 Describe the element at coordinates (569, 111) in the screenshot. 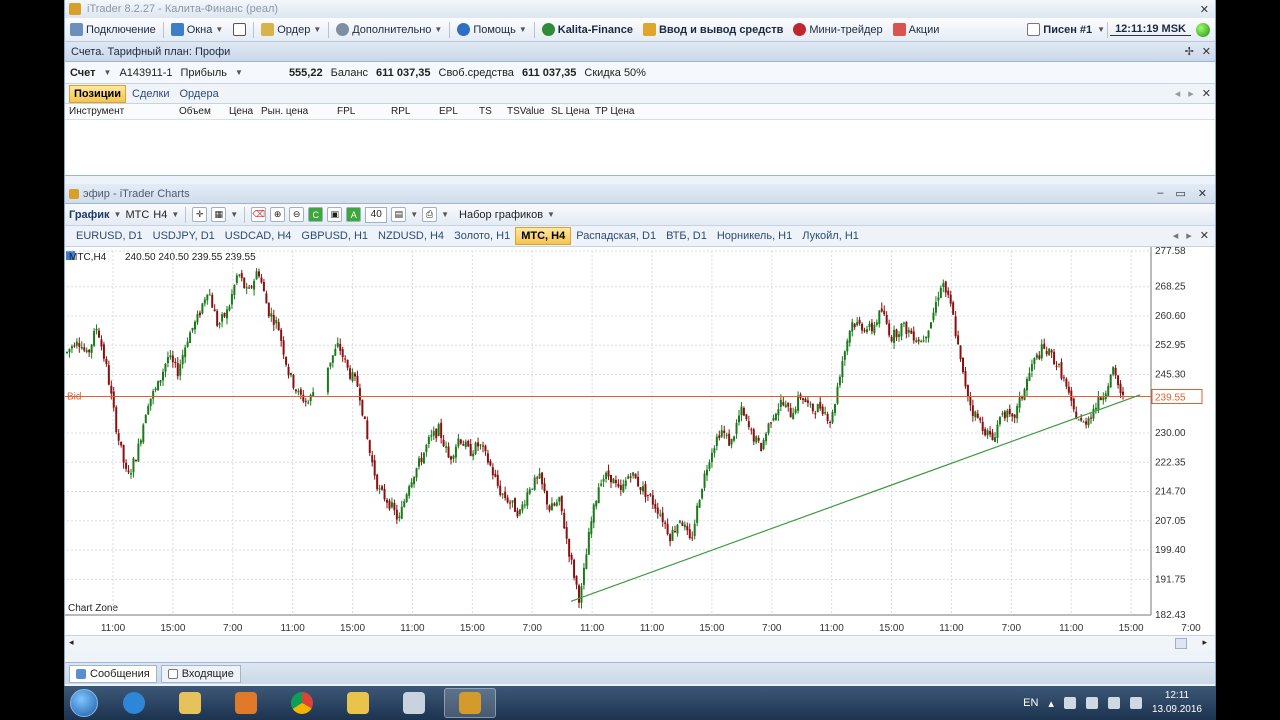

I see `column-header: SL Цена` at that location.